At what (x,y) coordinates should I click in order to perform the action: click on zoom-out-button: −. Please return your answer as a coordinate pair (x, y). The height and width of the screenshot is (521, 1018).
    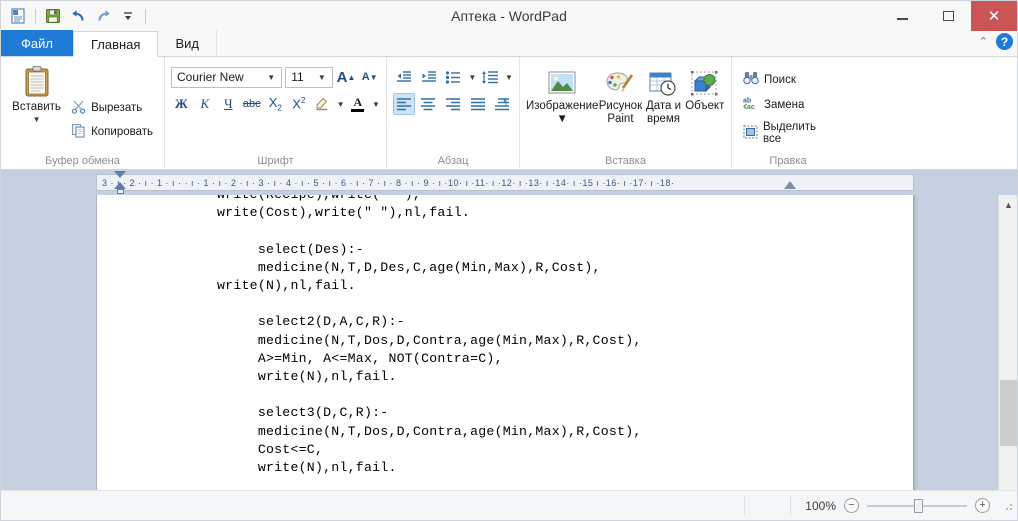
    Looking at the image, I should click on (851, 505).